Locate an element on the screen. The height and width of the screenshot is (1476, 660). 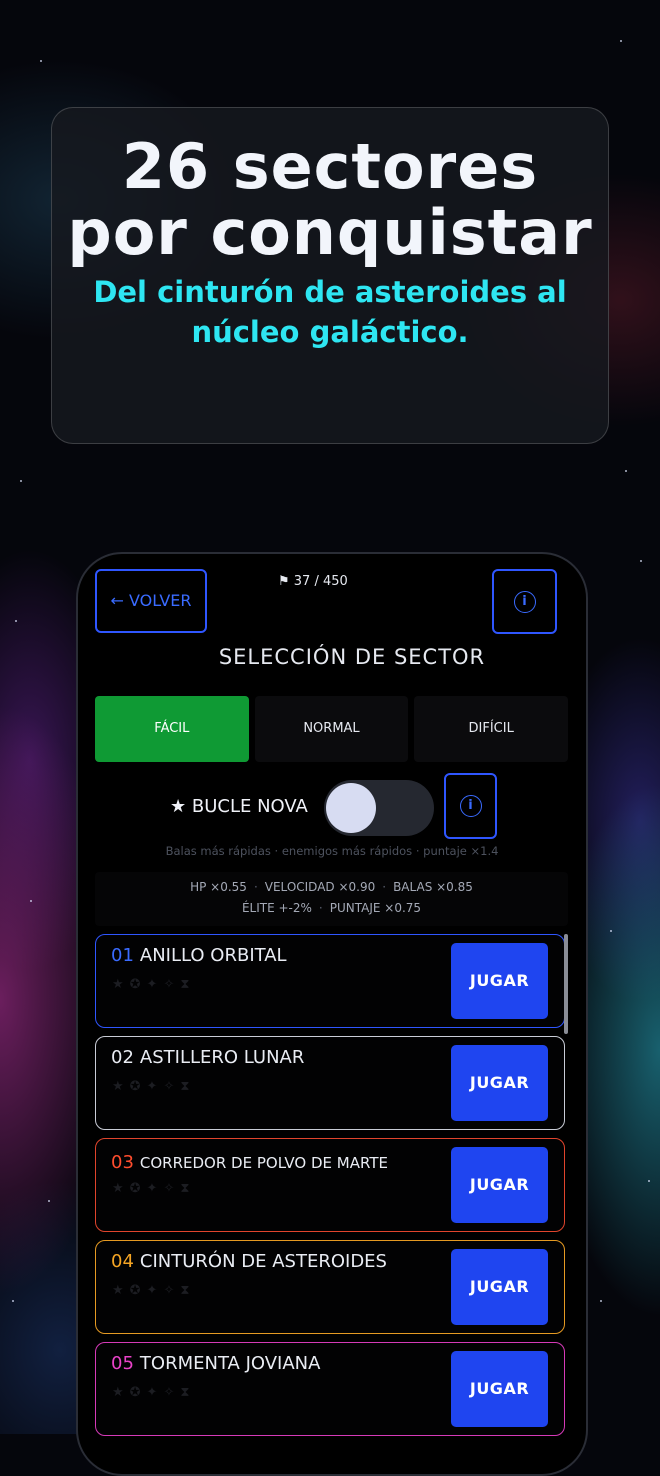
sector-card: 03 CORREDOR DE POLVO DE MARTE ★✪✦✧⧗ JUGAR is located at coordinates (330, 1185).